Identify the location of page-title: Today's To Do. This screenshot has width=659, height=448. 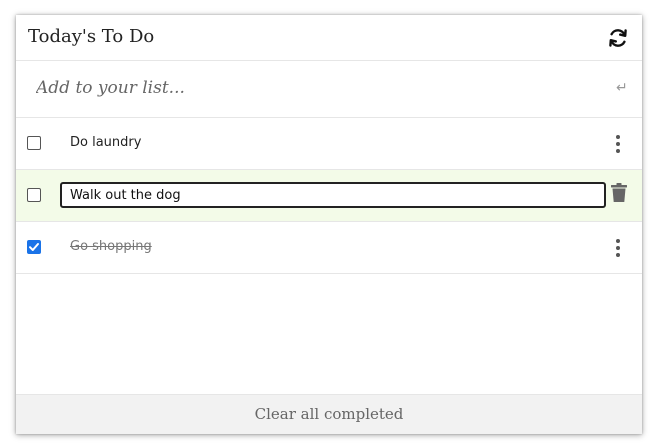
(91, 36).